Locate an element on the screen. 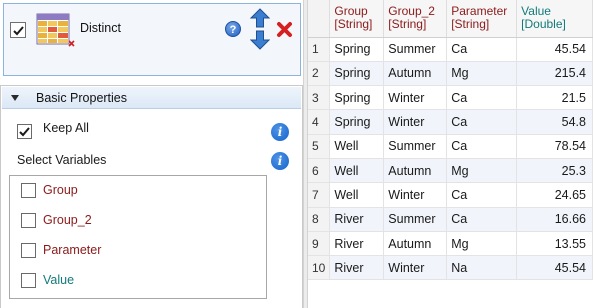 Image resolution: width=593 pixels, height=308 pixels. column-name: Value is located at coordinates (536, 11).